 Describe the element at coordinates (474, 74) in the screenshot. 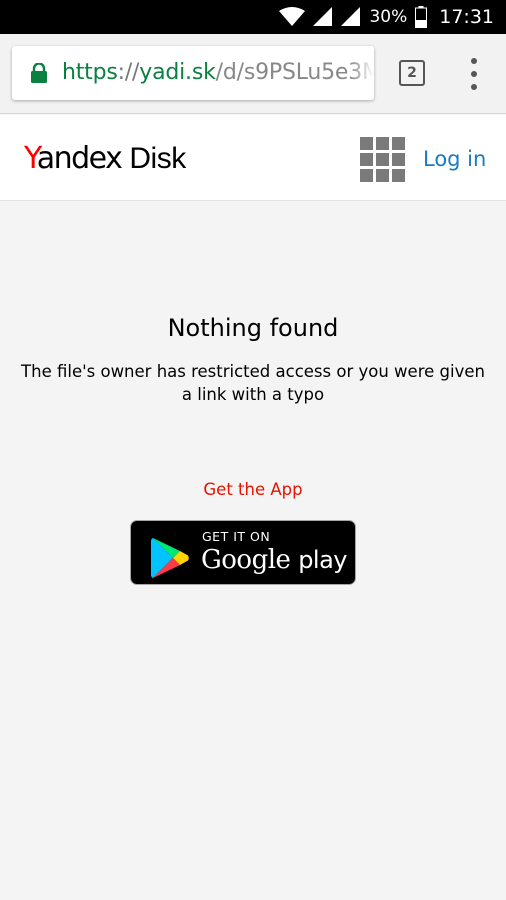

I see `browser-menu-icon` at that location.